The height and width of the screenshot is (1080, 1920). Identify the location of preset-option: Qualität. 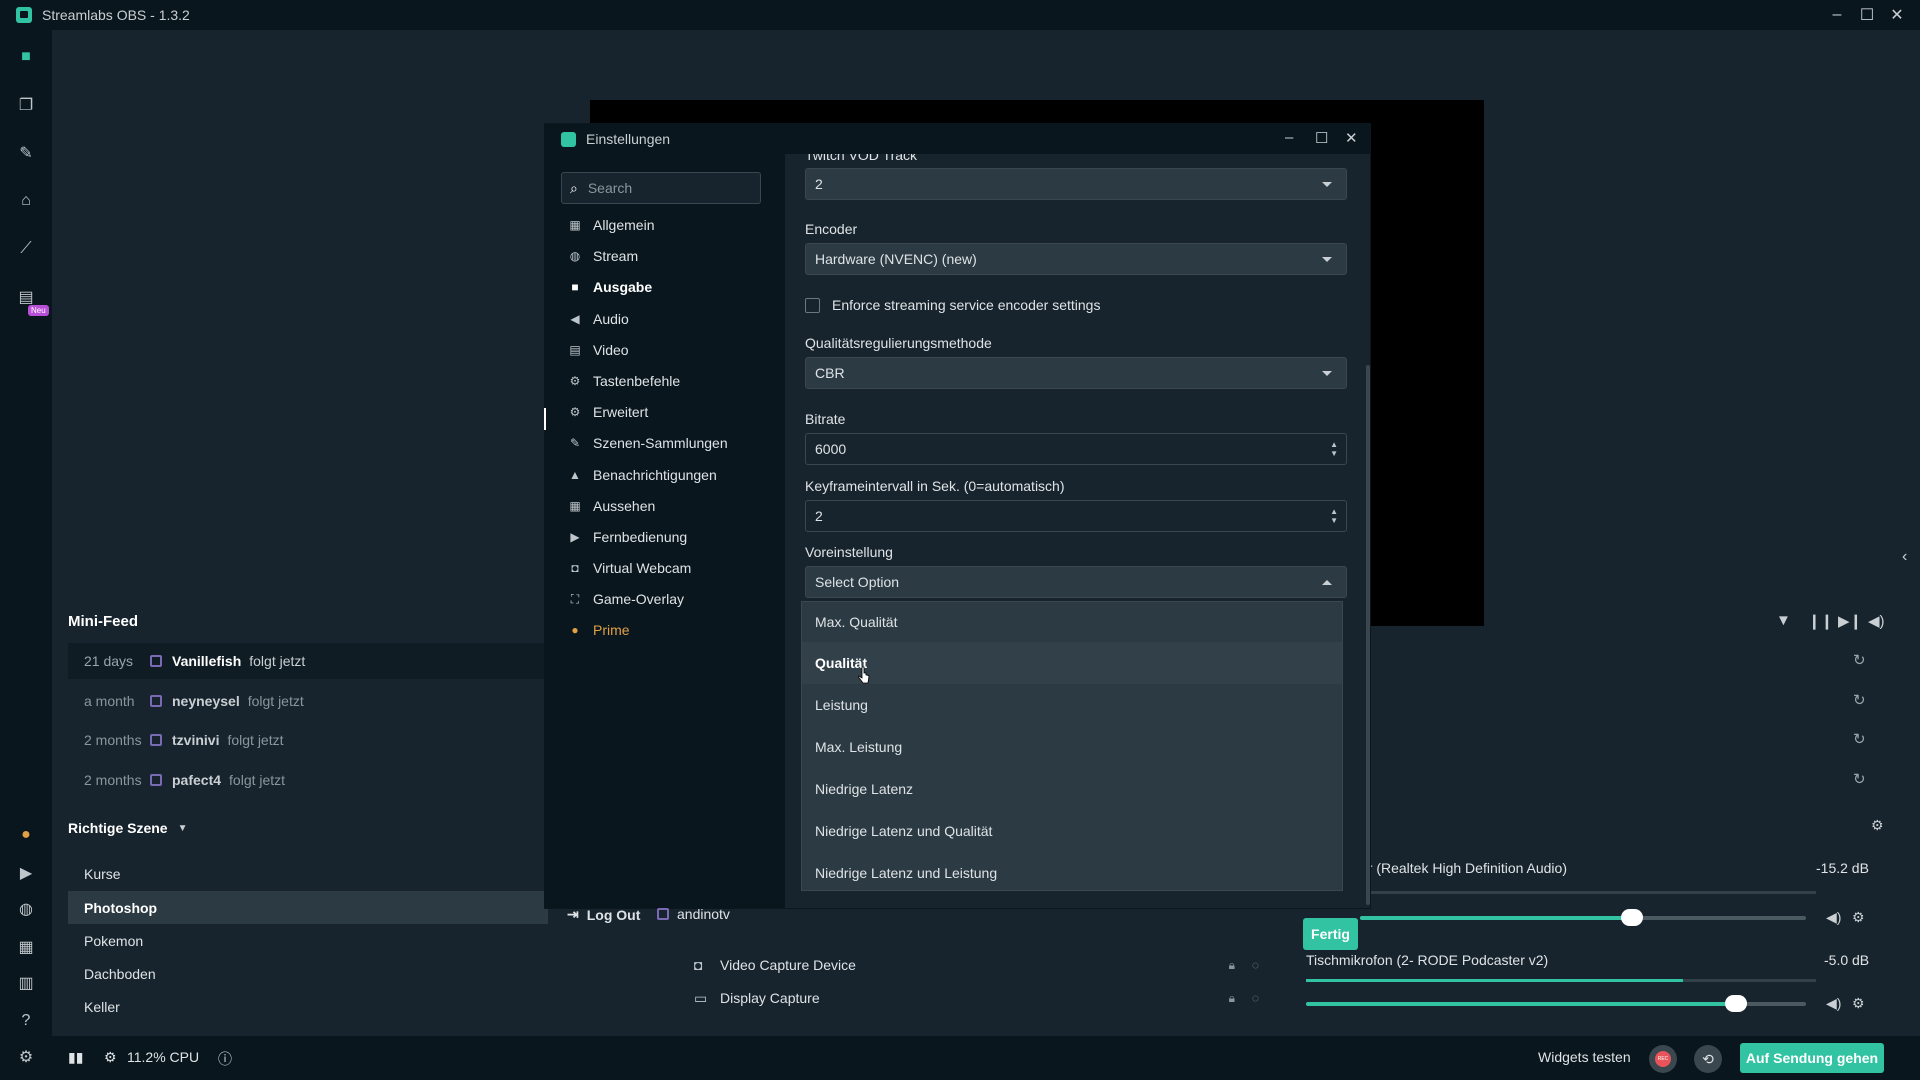
(1072, 663).